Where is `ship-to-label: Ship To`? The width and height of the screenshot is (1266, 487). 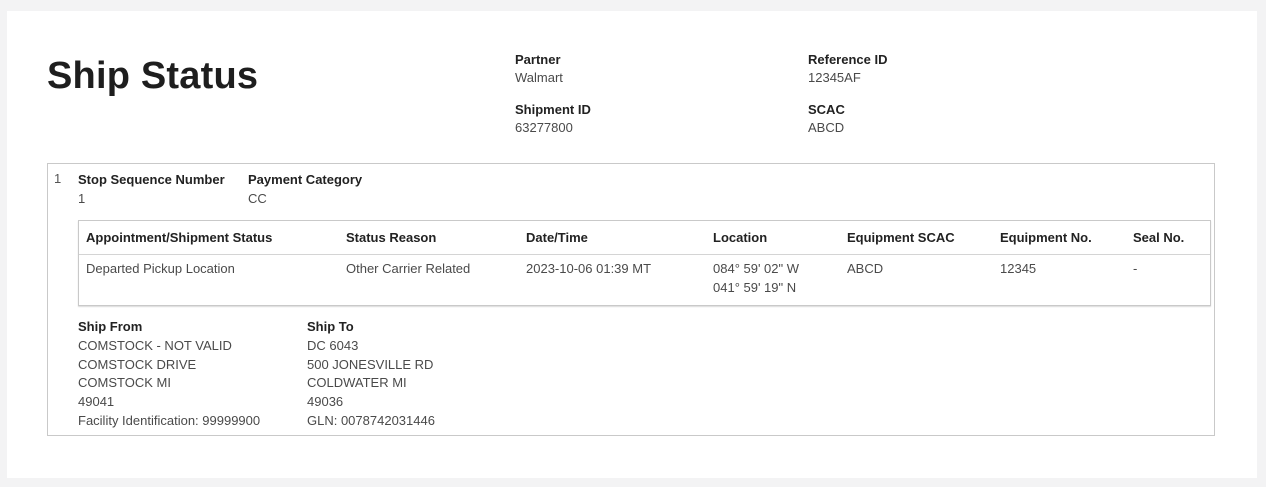 ship-to-label: Ship To is located at coordinates (330, 326).